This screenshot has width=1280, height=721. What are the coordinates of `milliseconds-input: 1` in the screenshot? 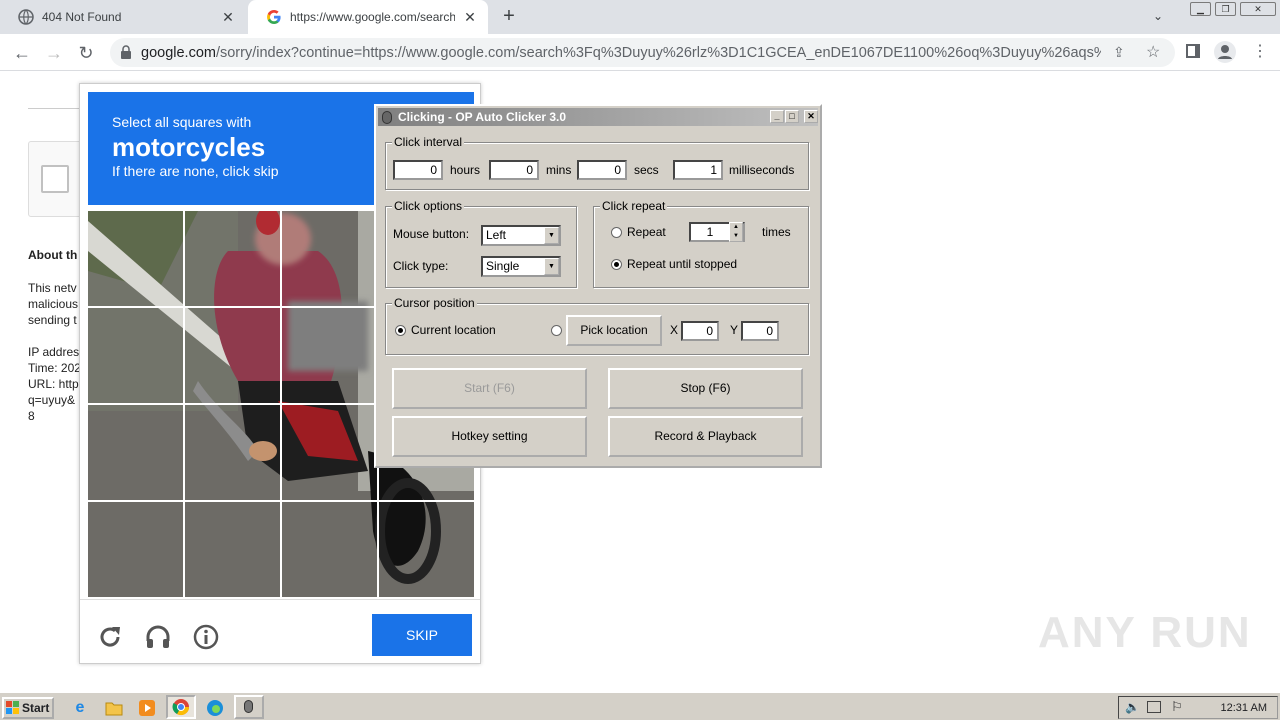 It's located at (698, 170).